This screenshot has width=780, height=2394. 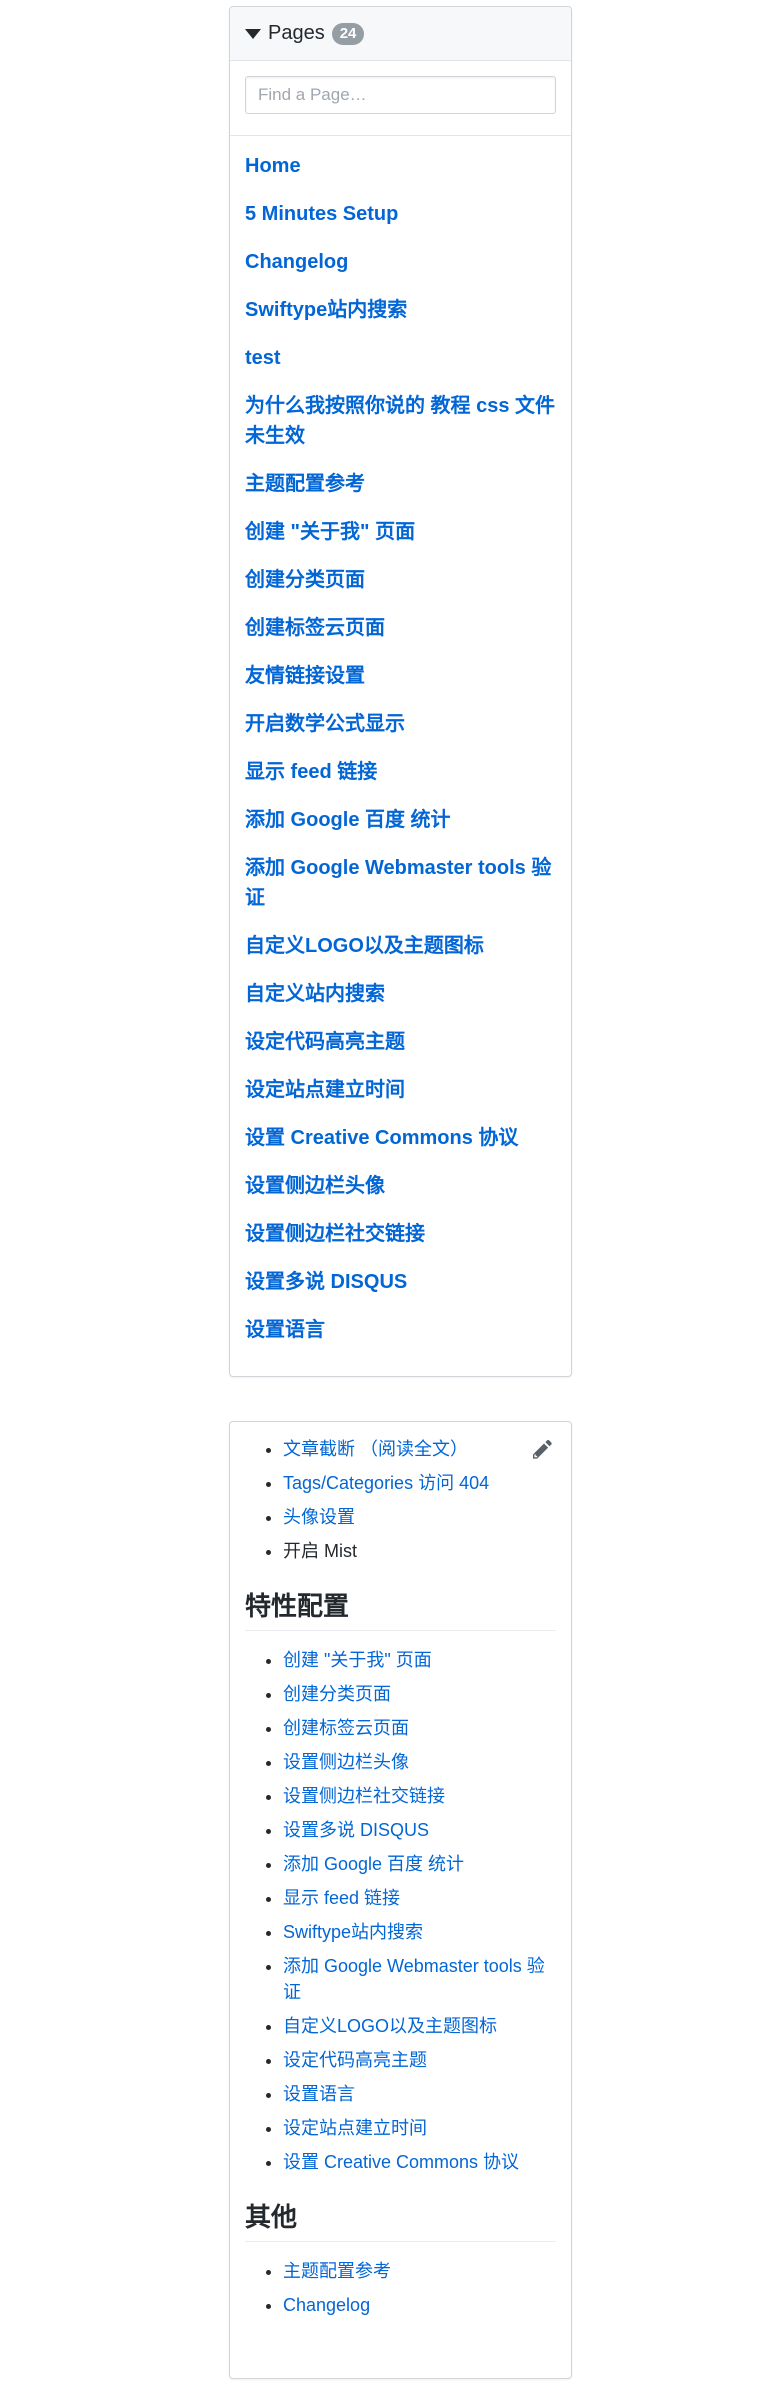 I want to click on page-link: 主题配置参考, so click(x=305, y=484).